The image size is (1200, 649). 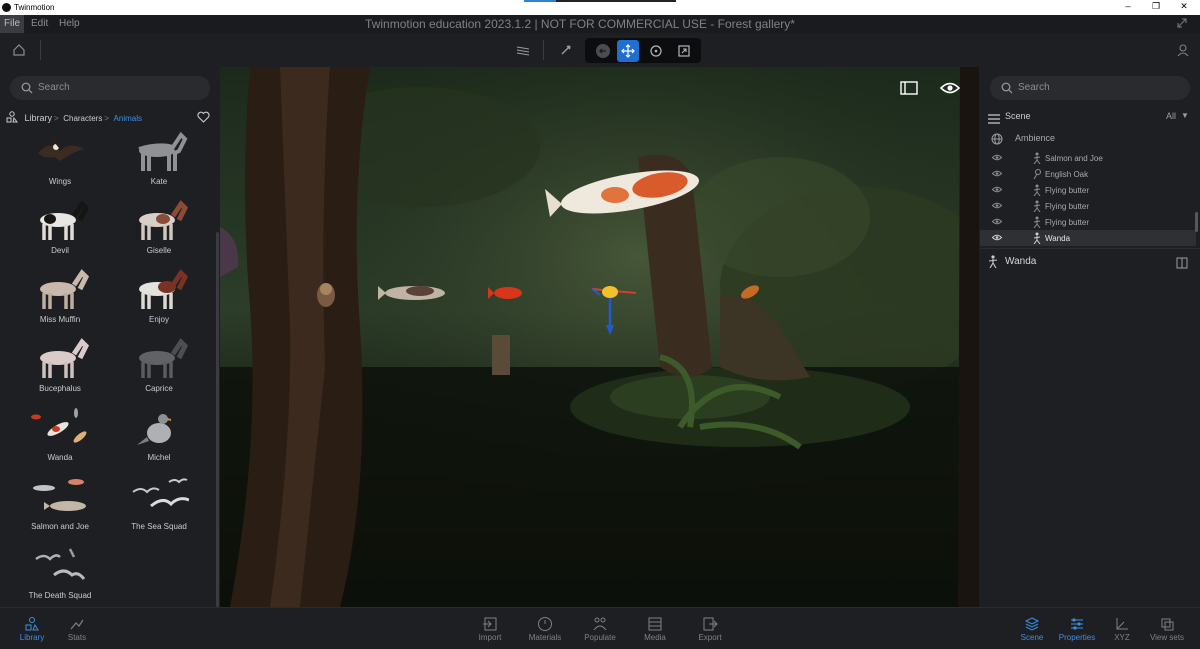 What do you see at coordinates (566, 50) in the screenshot?
I see `eyedropper-icon` at bounding box center [566, 50].